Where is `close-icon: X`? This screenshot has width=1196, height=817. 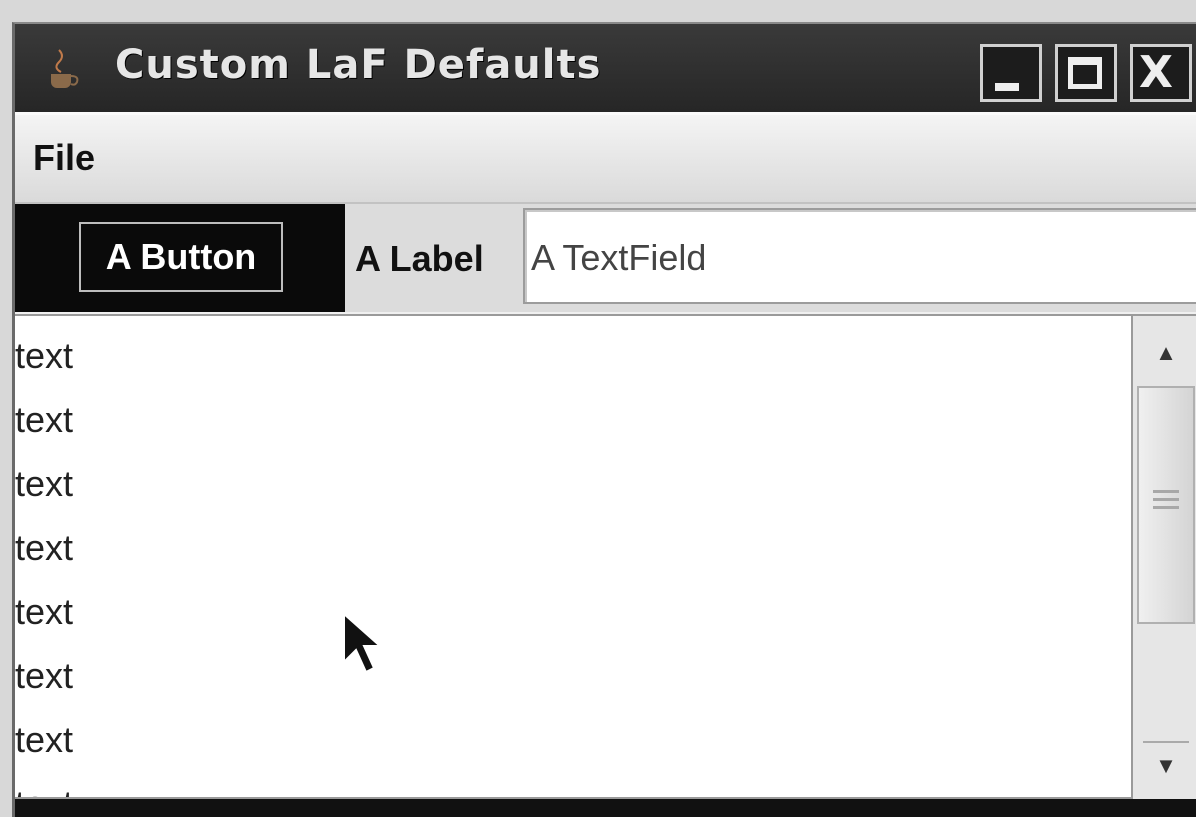 close-icon: X is located at coordinates (1156, 72).